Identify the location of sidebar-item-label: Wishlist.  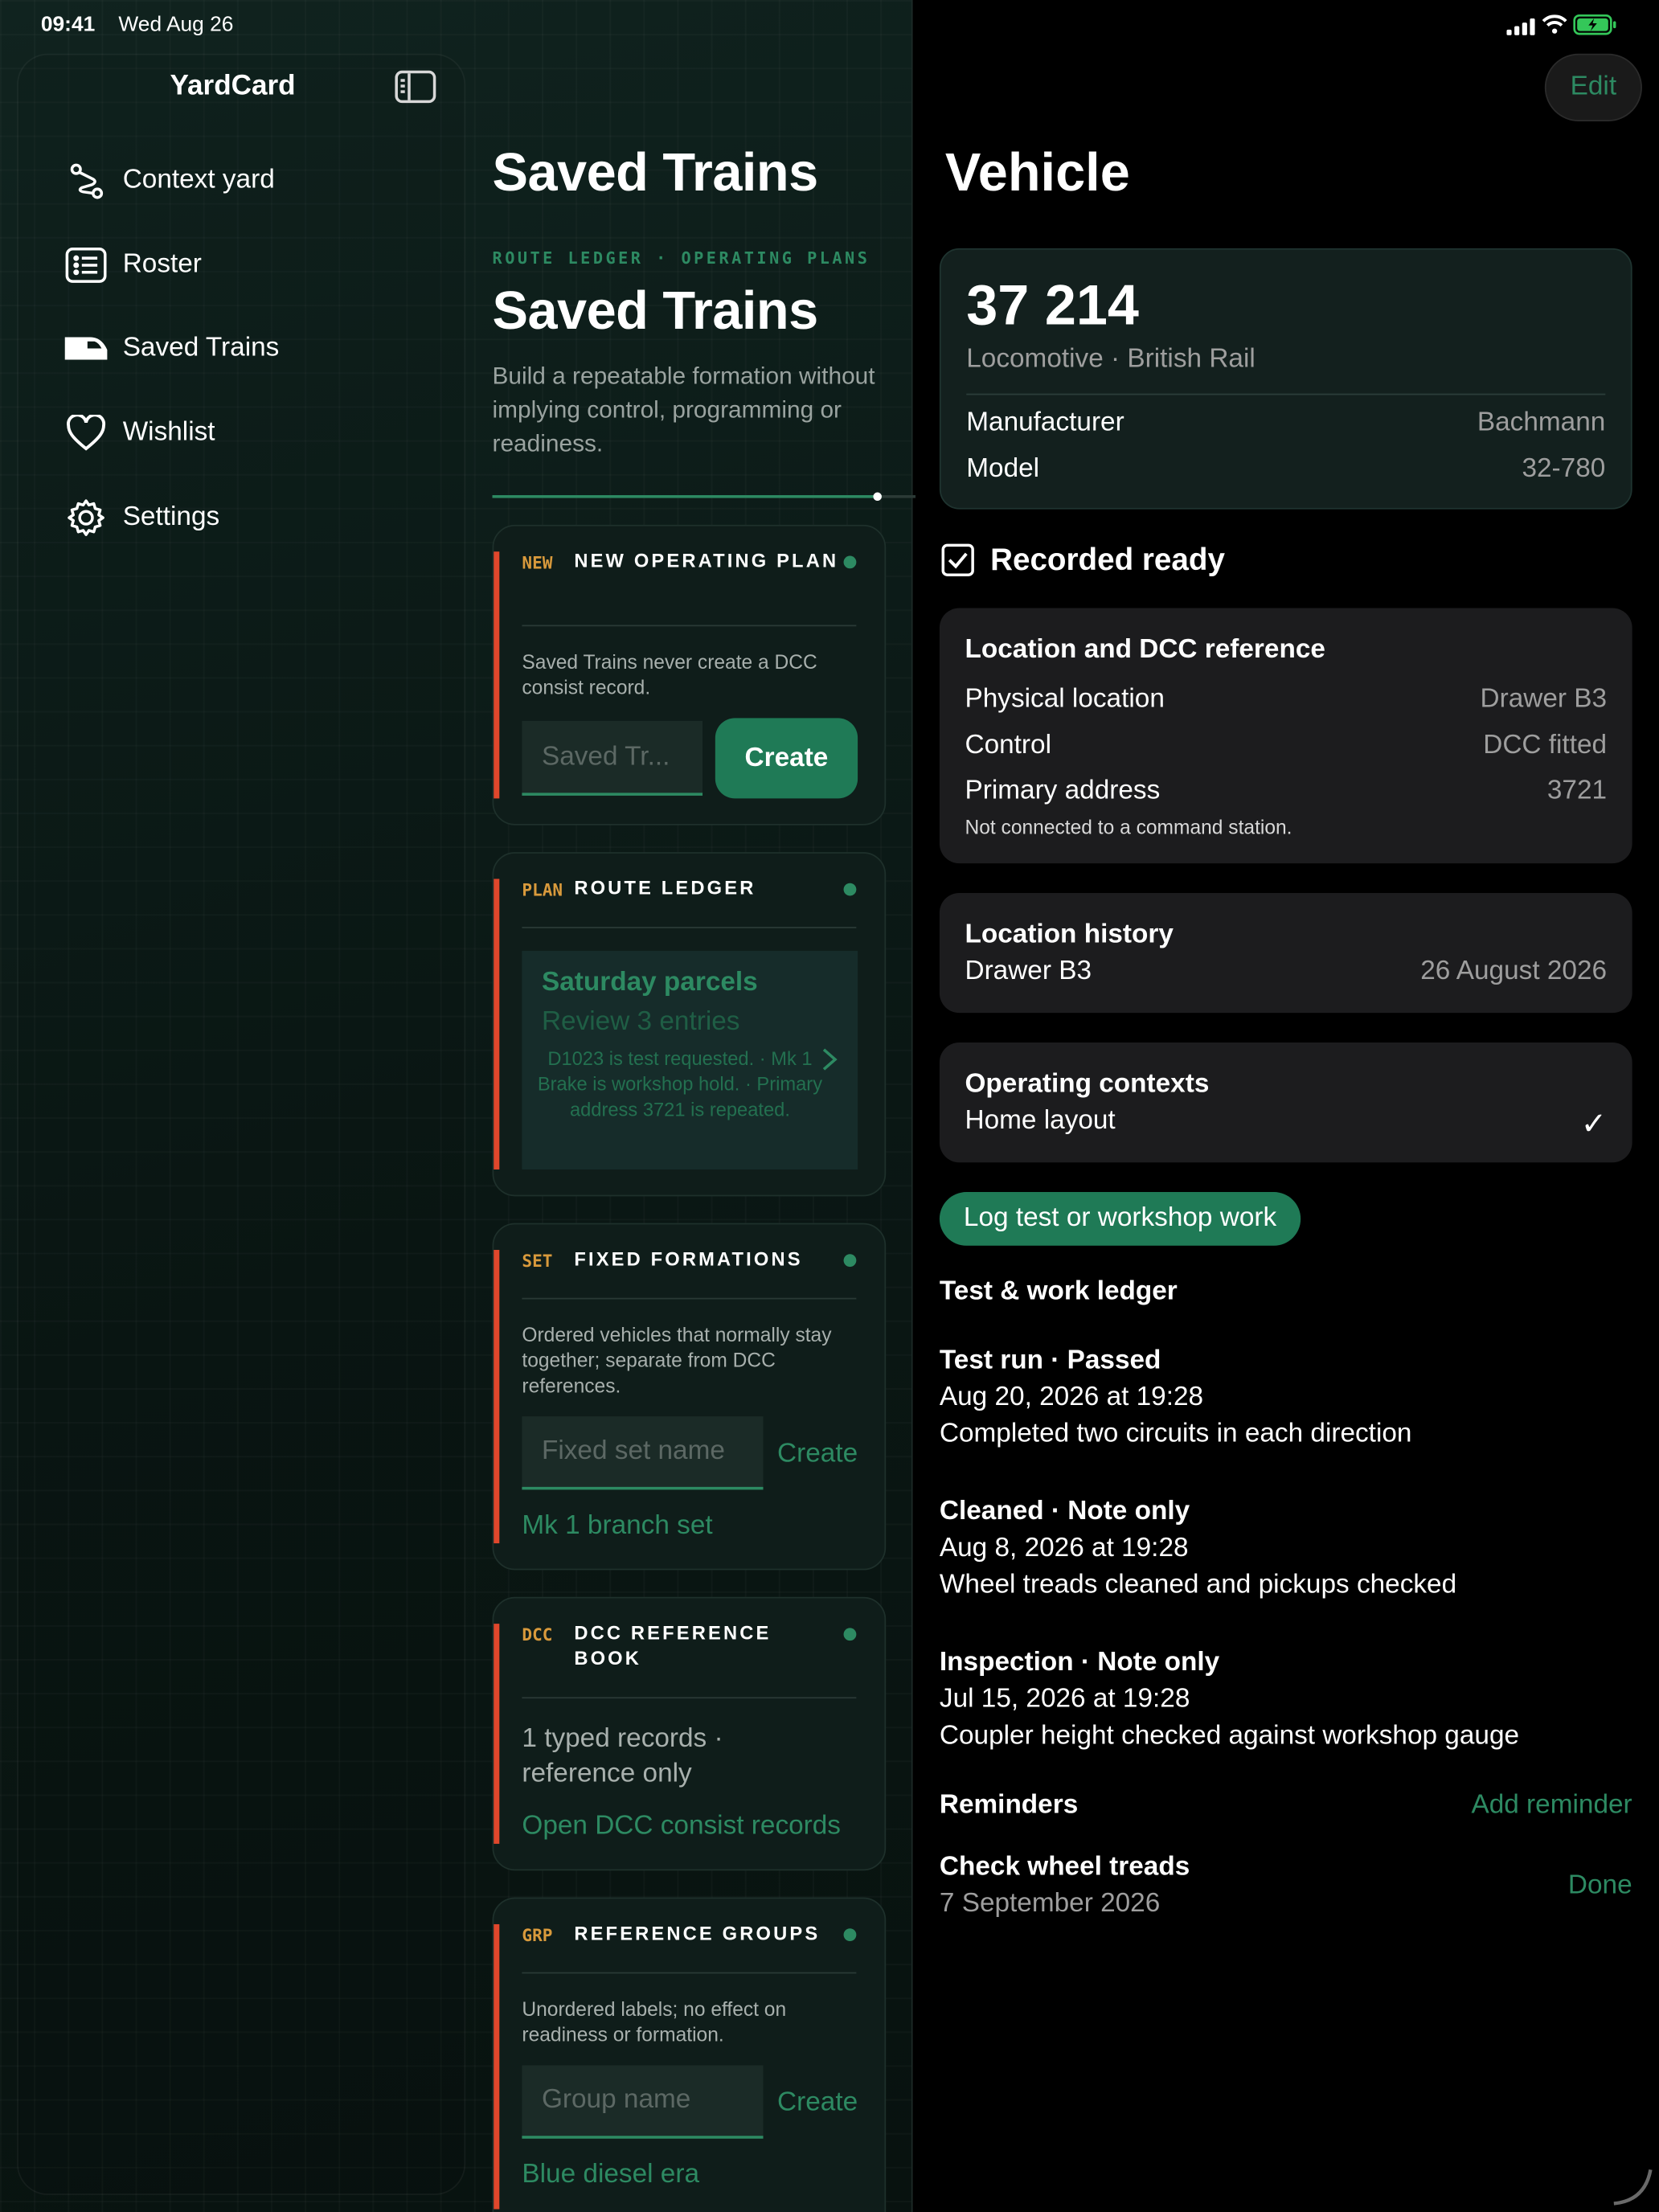
(168, 432).